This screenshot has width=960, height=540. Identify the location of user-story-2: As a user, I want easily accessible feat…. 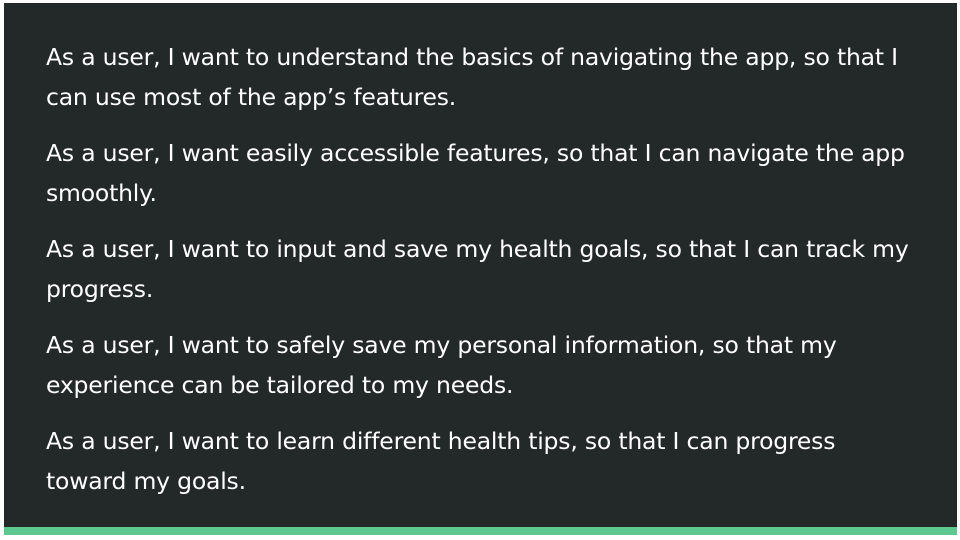
(475, 173).